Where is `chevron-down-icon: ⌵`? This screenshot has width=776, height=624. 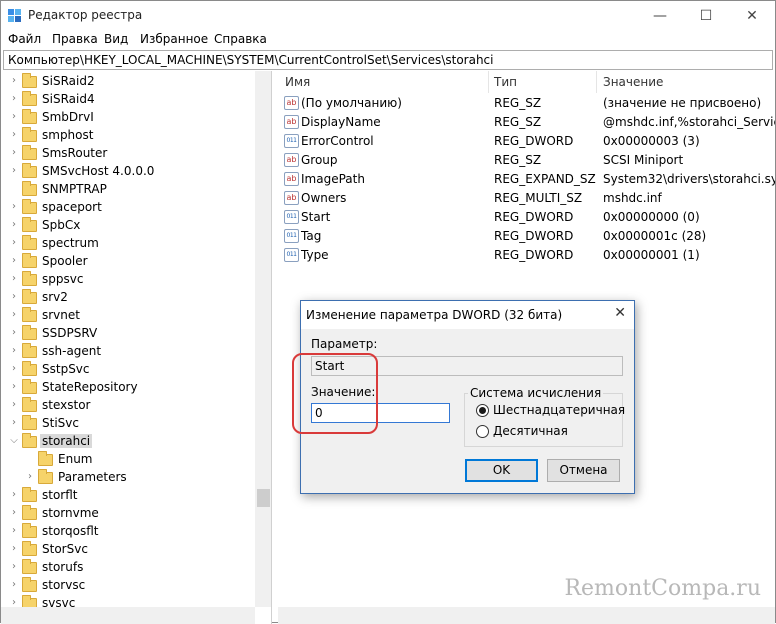
chevron-down-icon: ⌵ is located at coordinates (14, 441).